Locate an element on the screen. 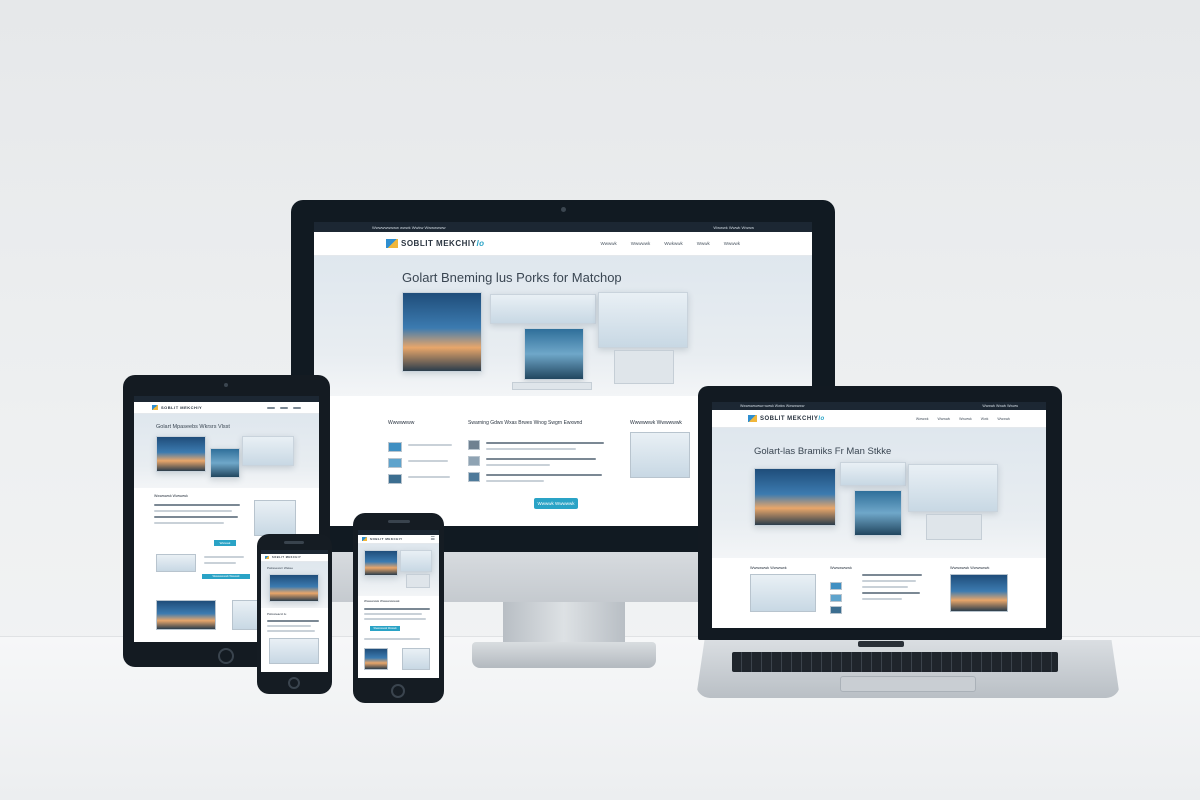 This screenshot has height=800, width=1200. tablet-cta-button: Wwwwk is located at coordinates (225, 543).